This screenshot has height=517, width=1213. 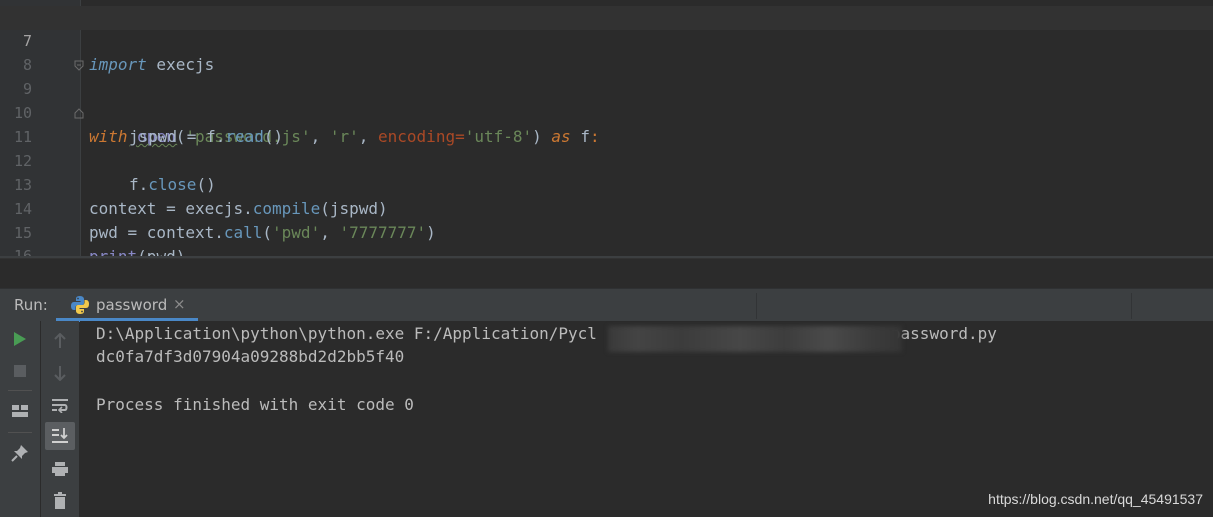 I want to click on stop-icon, so click(x=20, y=371).